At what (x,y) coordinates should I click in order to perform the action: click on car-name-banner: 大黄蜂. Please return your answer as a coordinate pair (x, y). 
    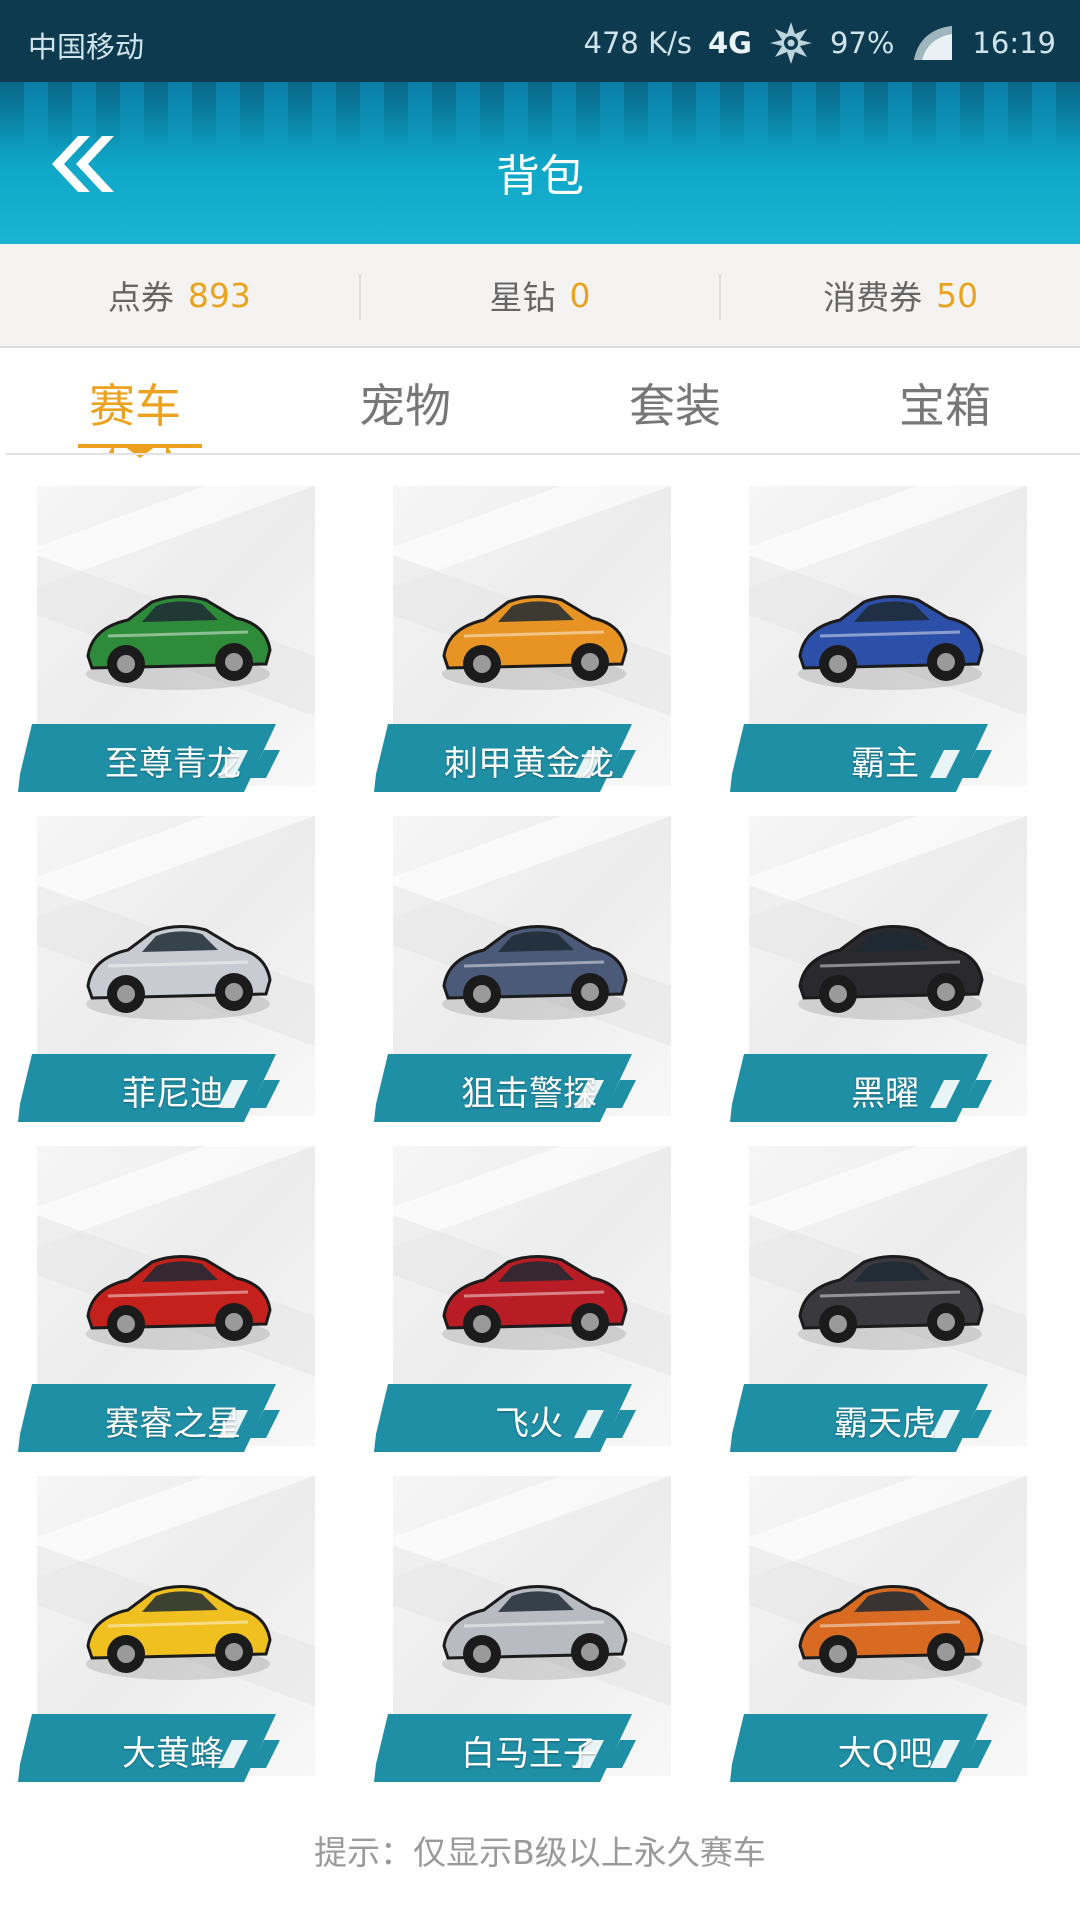
    Looking at the image, I should click on (153, 1748).